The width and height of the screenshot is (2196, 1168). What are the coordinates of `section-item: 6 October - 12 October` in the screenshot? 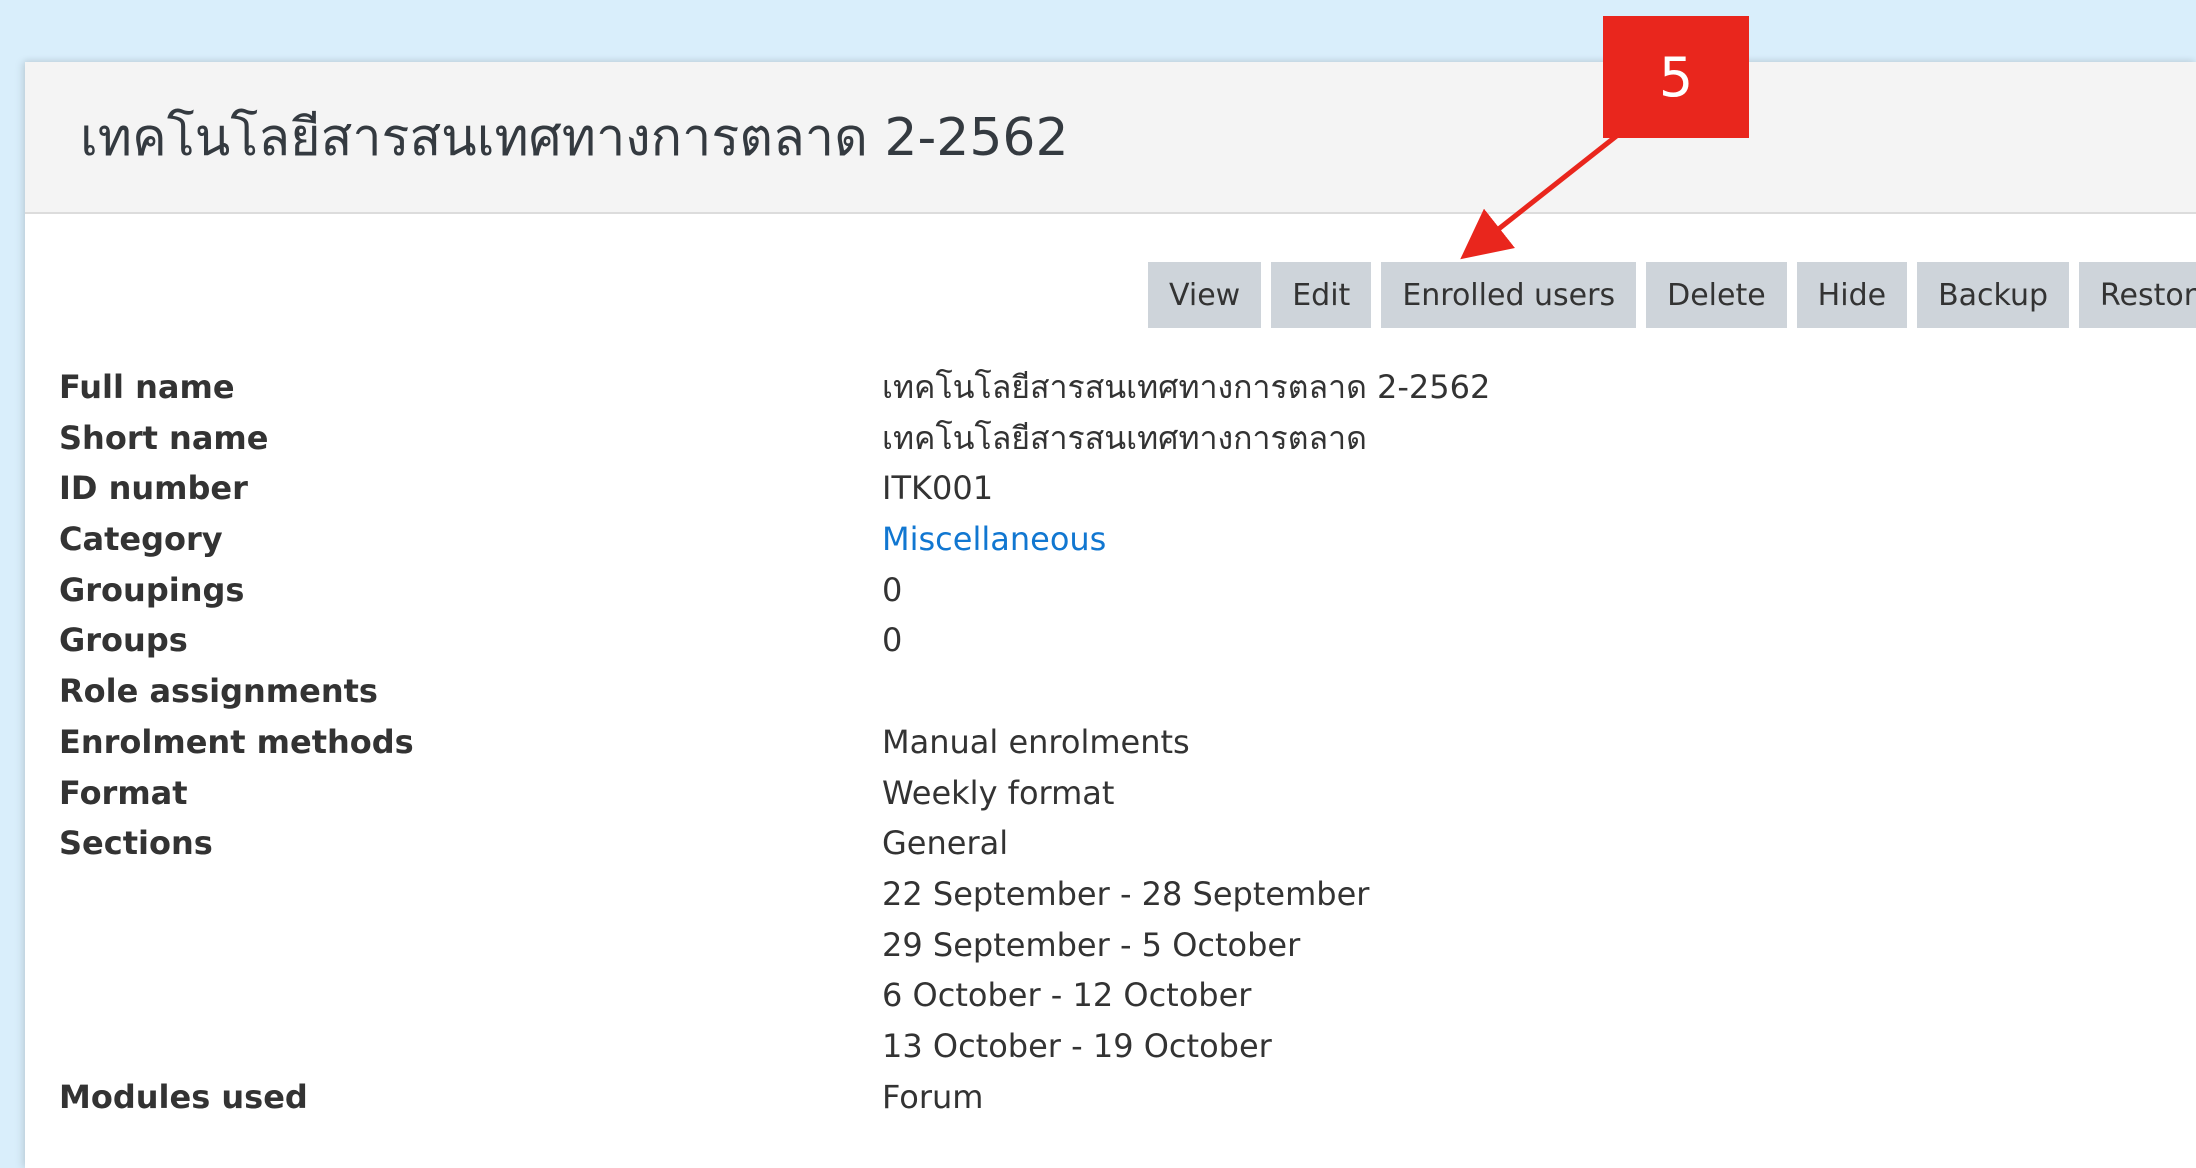 It's located at (1067, 995).